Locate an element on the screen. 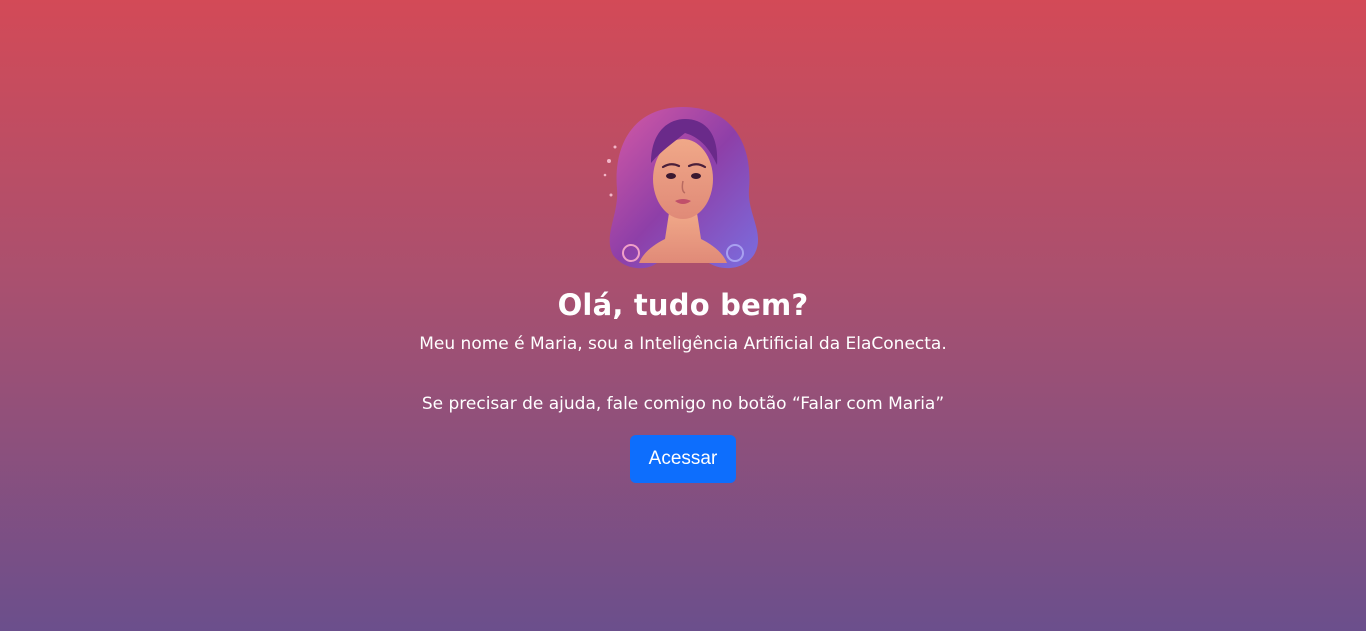 This screenshot has height=631, width=1366. access-button: Acessar is located at coordinates (683, 459).